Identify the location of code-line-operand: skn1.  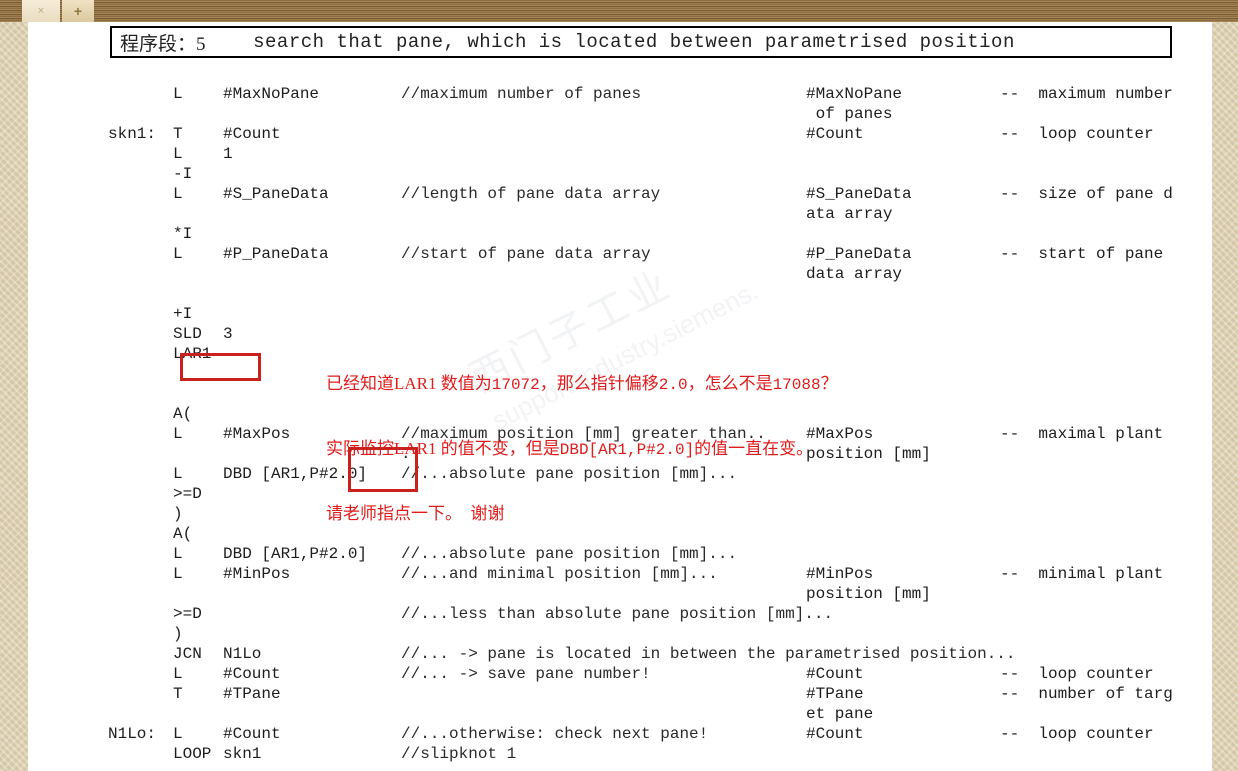
(242, 754).